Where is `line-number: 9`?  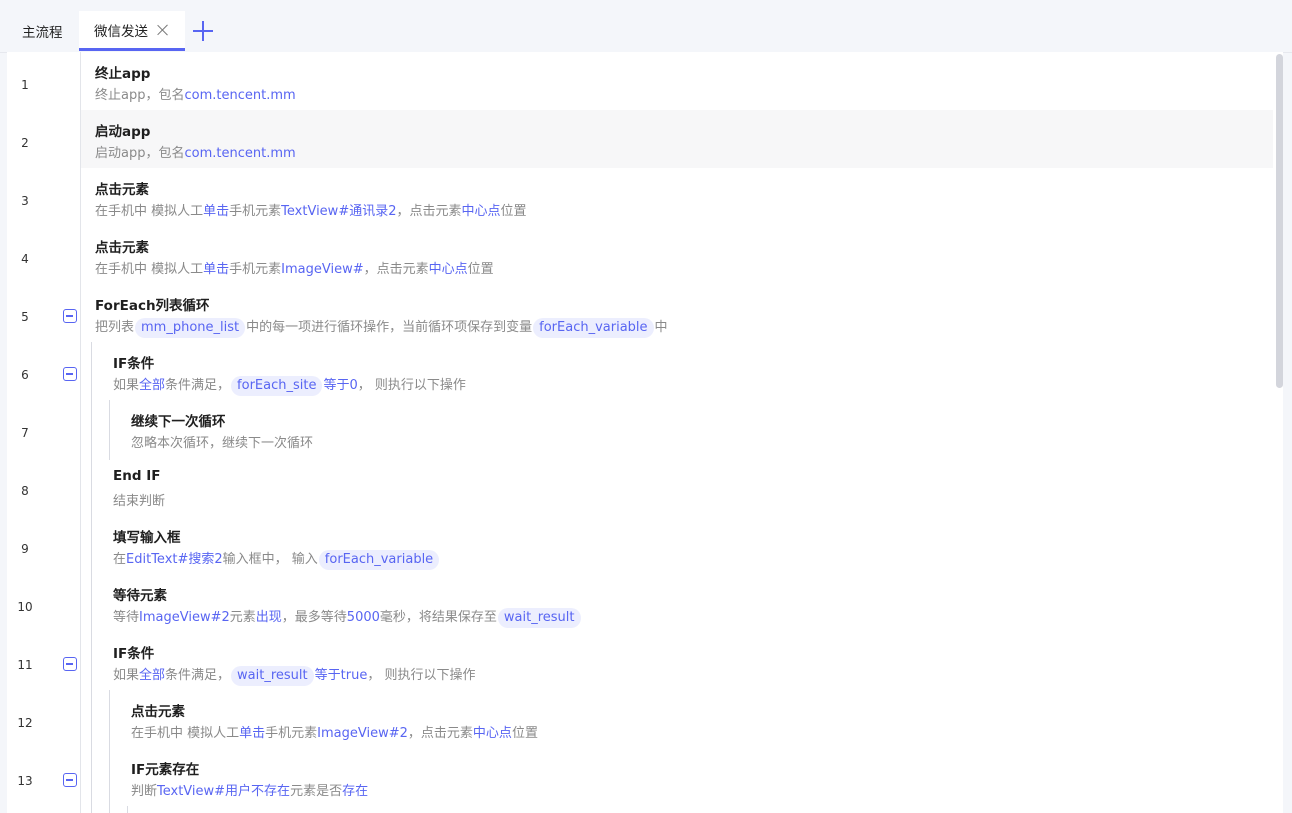 line-number: 9 is located at coordinates (25, 549).